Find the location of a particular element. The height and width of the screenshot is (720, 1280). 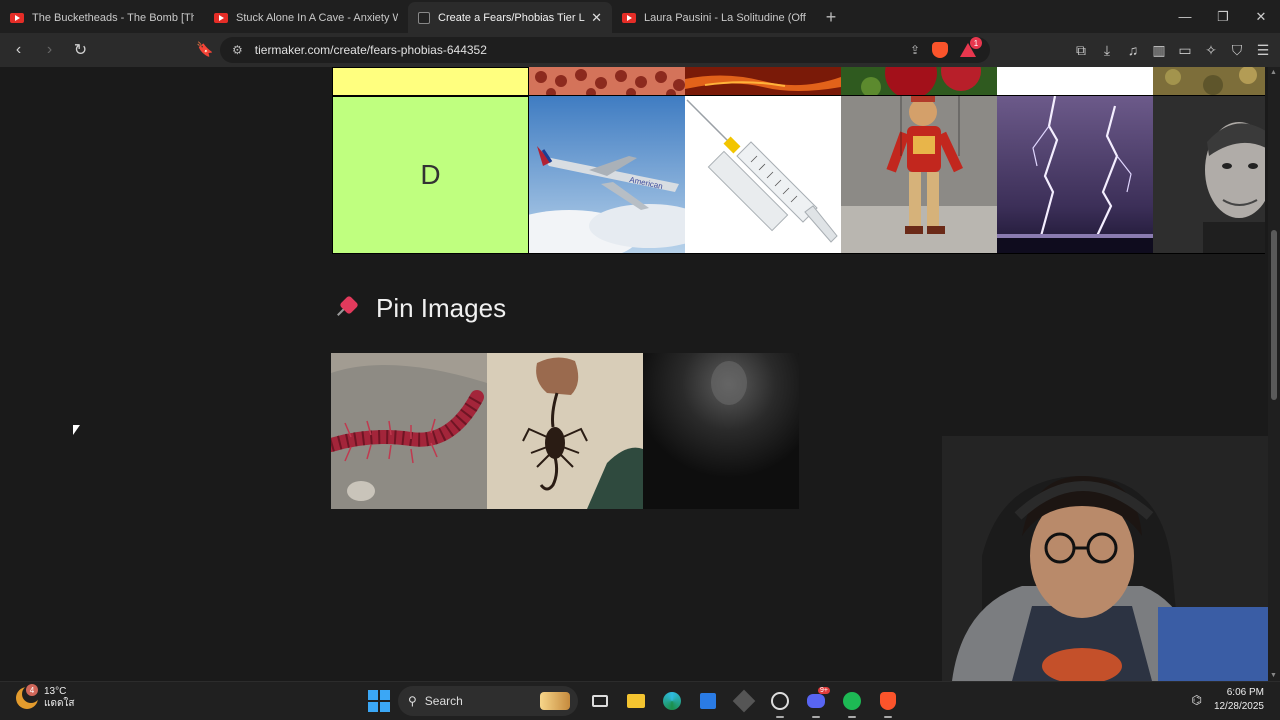

search-label: Search is located at coordinates (443, 701).